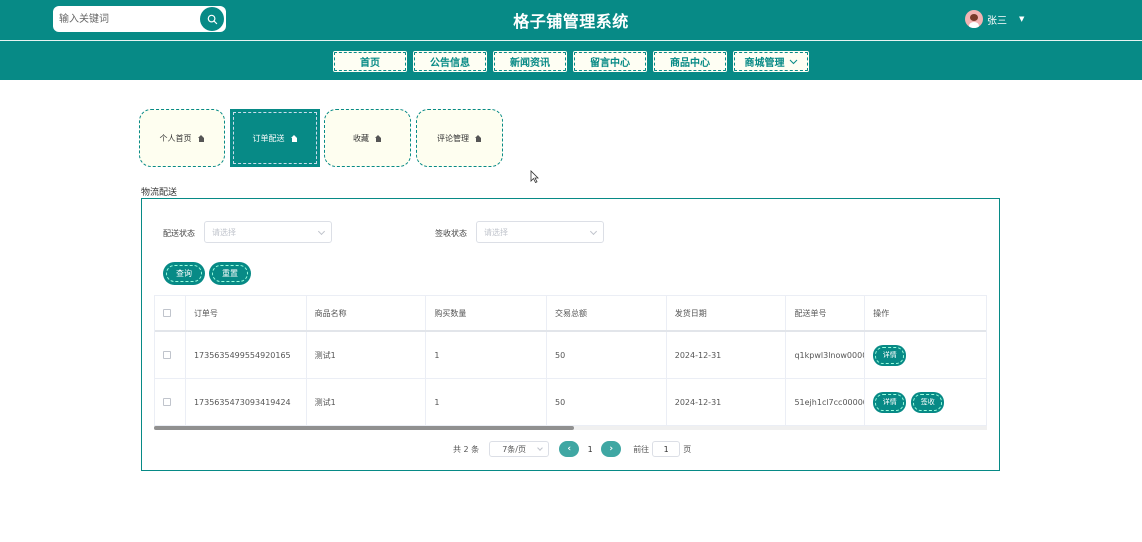 The image size is (1142, 542). I want to click on header-cell: 交易总额, so click(607, 313).